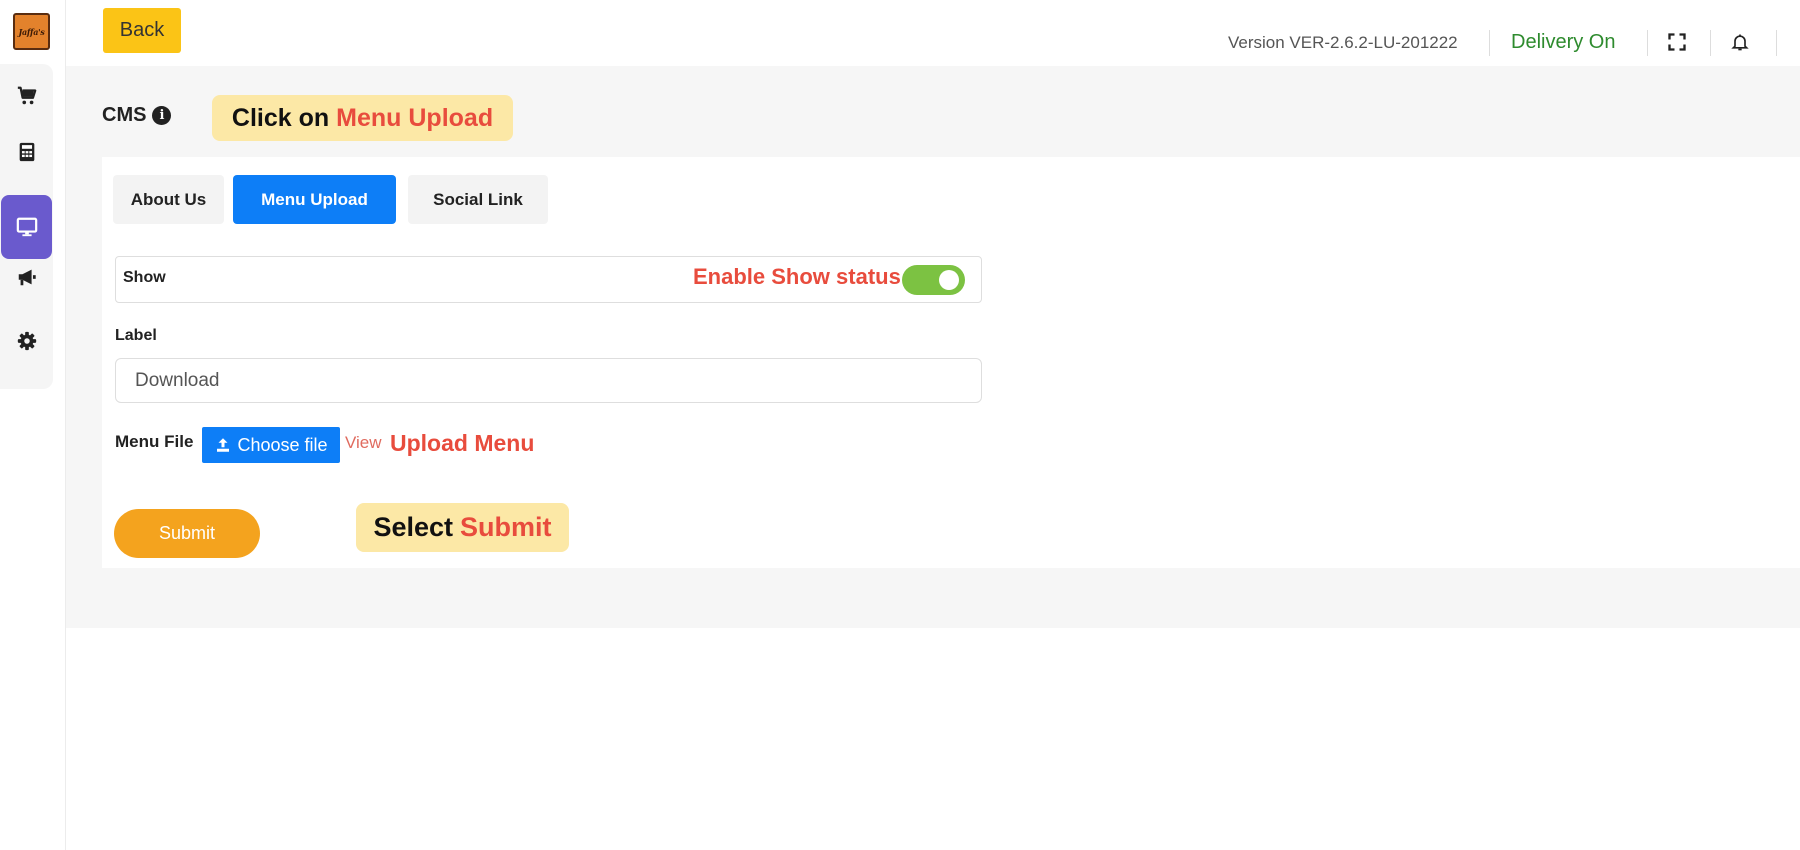 This screenshot has width=1800, height=850. I want to click on callout-prefix: Click on, so click(280, 117).